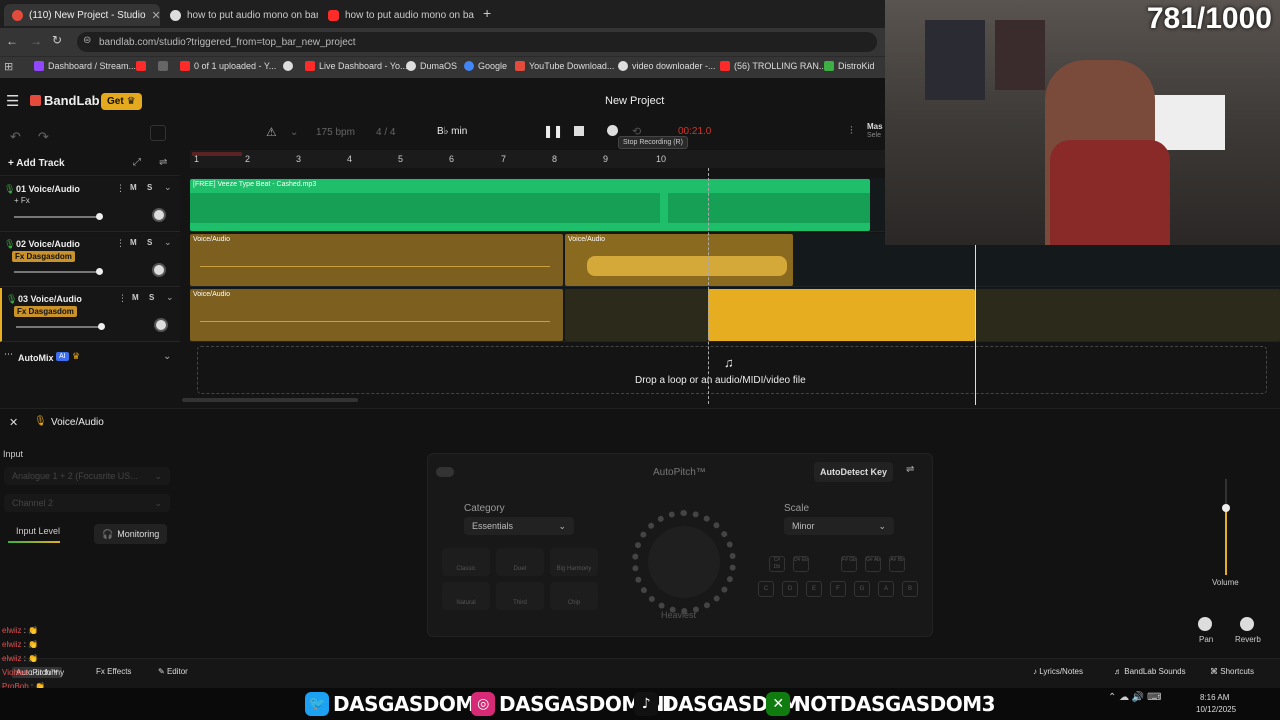 This screenshot has height=720, width=1280. I want to click on sharp-key-button: G# Ab, so click(873, 564).